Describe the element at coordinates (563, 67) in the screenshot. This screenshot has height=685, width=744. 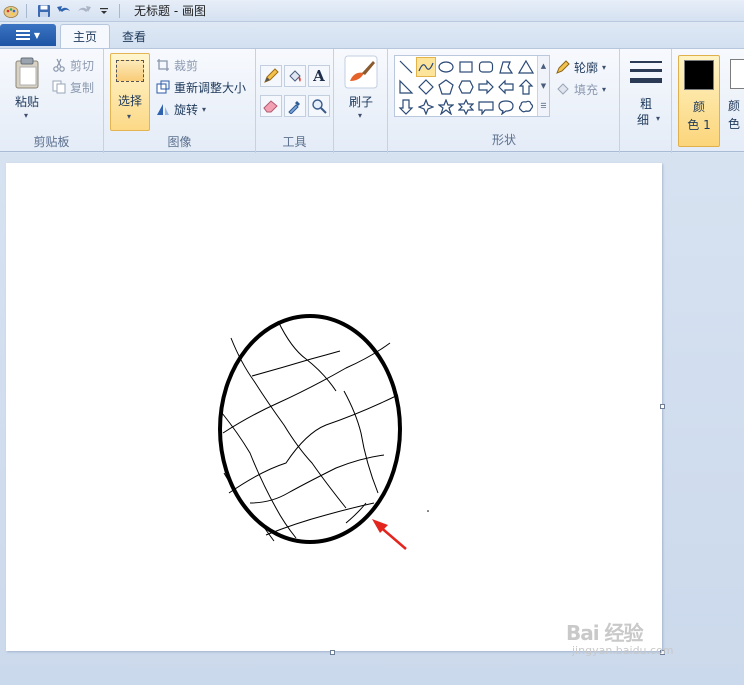
I see `outline-brush-icon` at that location.